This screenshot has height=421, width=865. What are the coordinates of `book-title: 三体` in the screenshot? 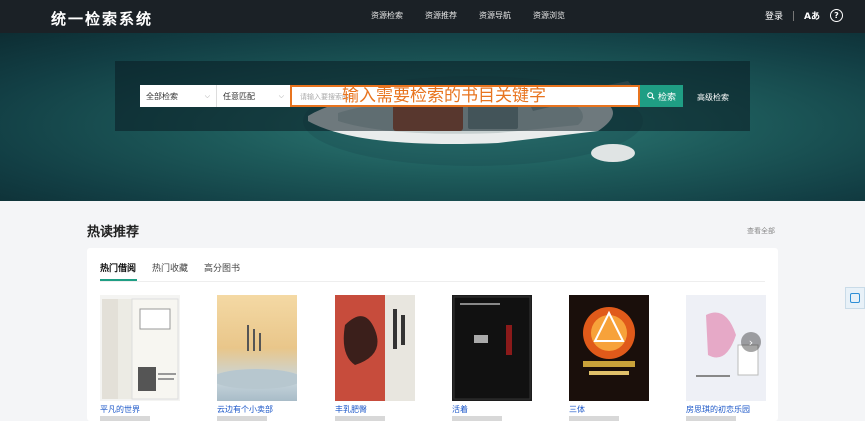 It's located at (577, 409).